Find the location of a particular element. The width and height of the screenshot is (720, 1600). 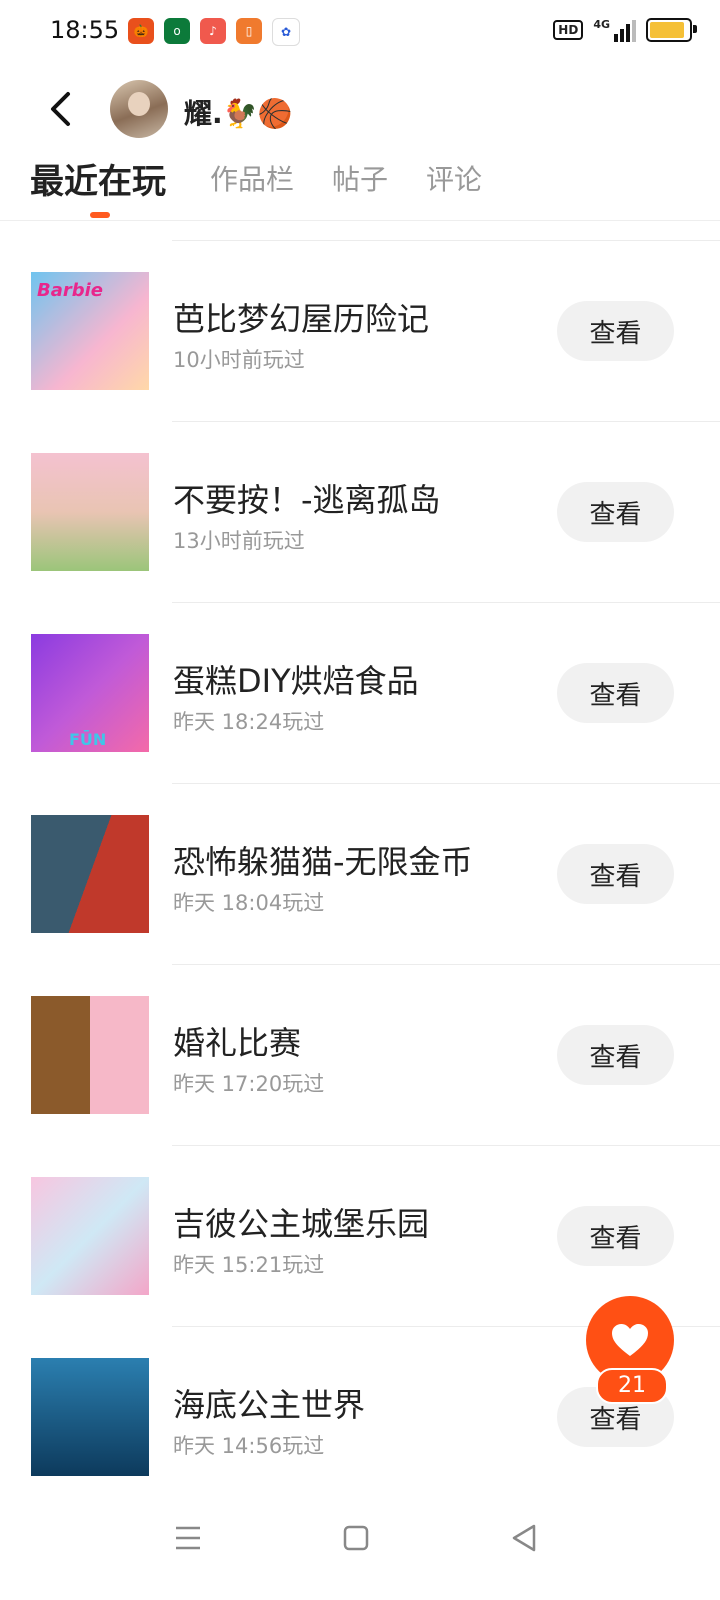

back-button is located at coordinates (61, 109).